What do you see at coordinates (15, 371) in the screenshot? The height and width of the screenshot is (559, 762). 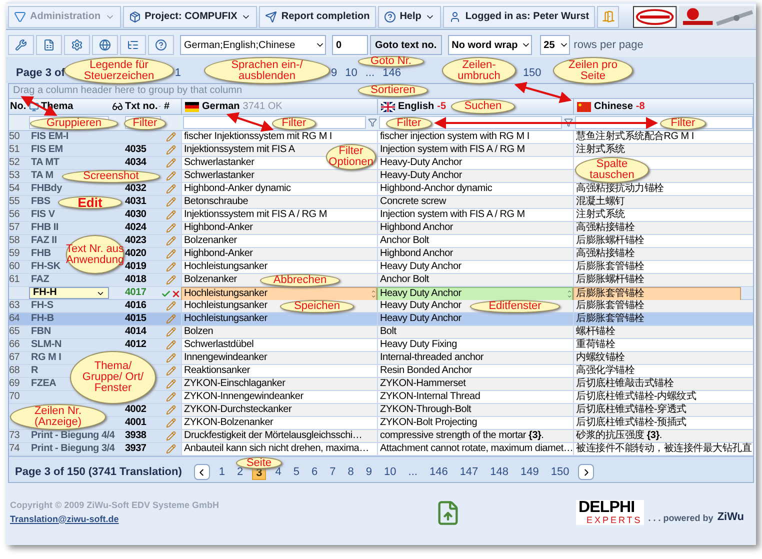 I see `row-number: 68` at bounding box center [15, 371].